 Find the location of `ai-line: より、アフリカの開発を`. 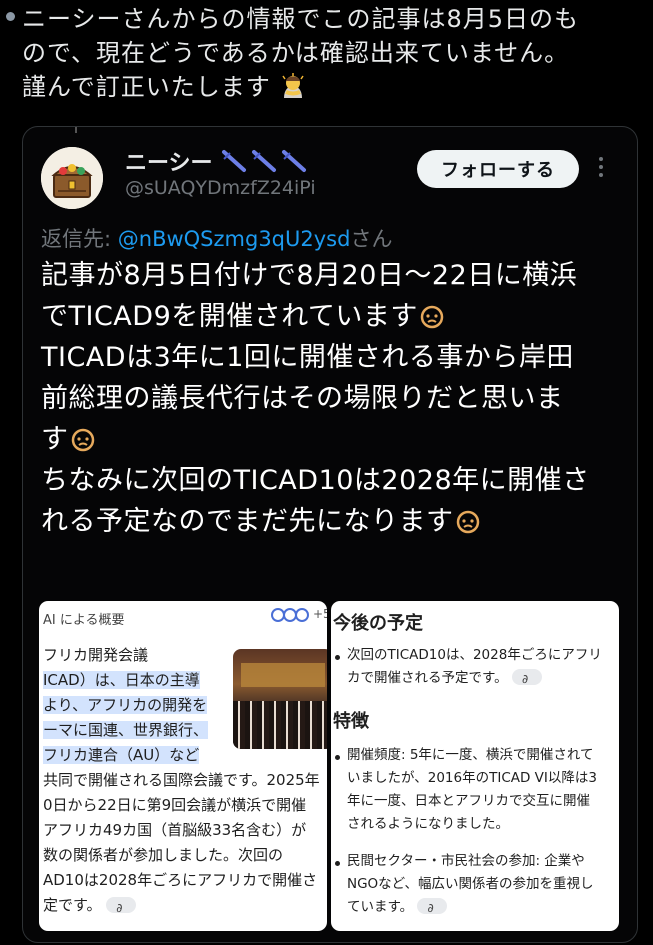

ai-line: より、アフリカの開発を is located at coordinates (125, 705).